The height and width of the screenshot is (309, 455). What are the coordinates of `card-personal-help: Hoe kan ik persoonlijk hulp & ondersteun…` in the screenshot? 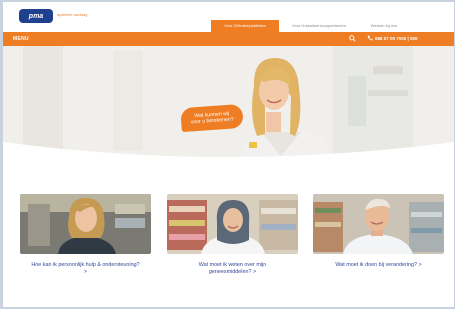 It's located at (85, 235).